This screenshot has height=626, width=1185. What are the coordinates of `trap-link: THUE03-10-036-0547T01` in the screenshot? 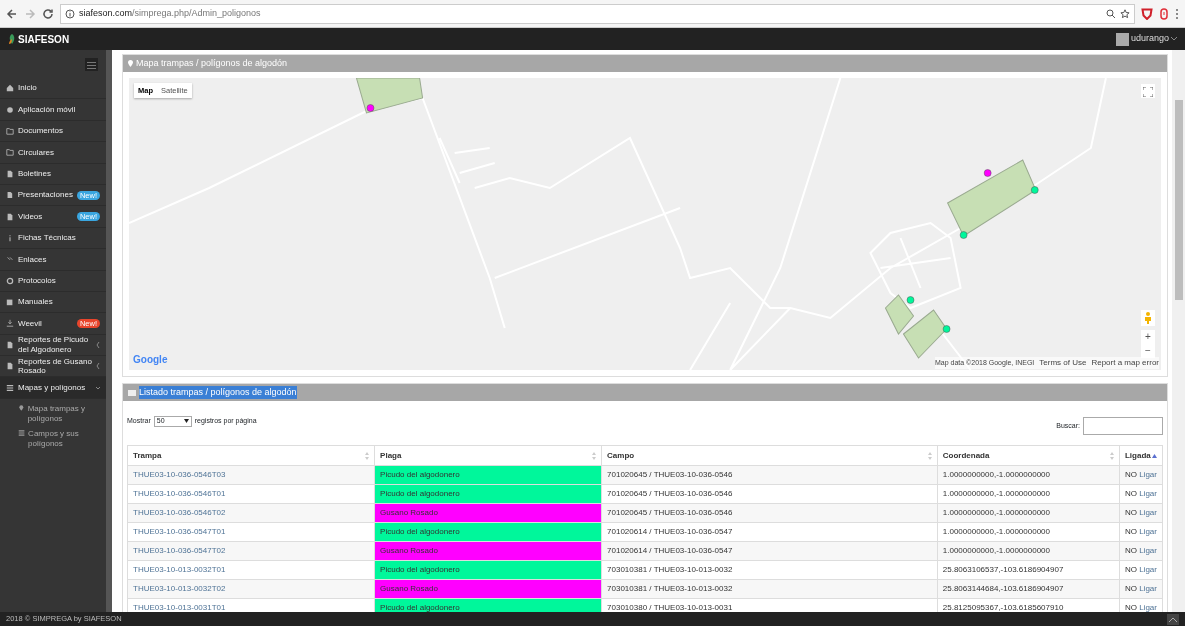 It's located at (179, 531).